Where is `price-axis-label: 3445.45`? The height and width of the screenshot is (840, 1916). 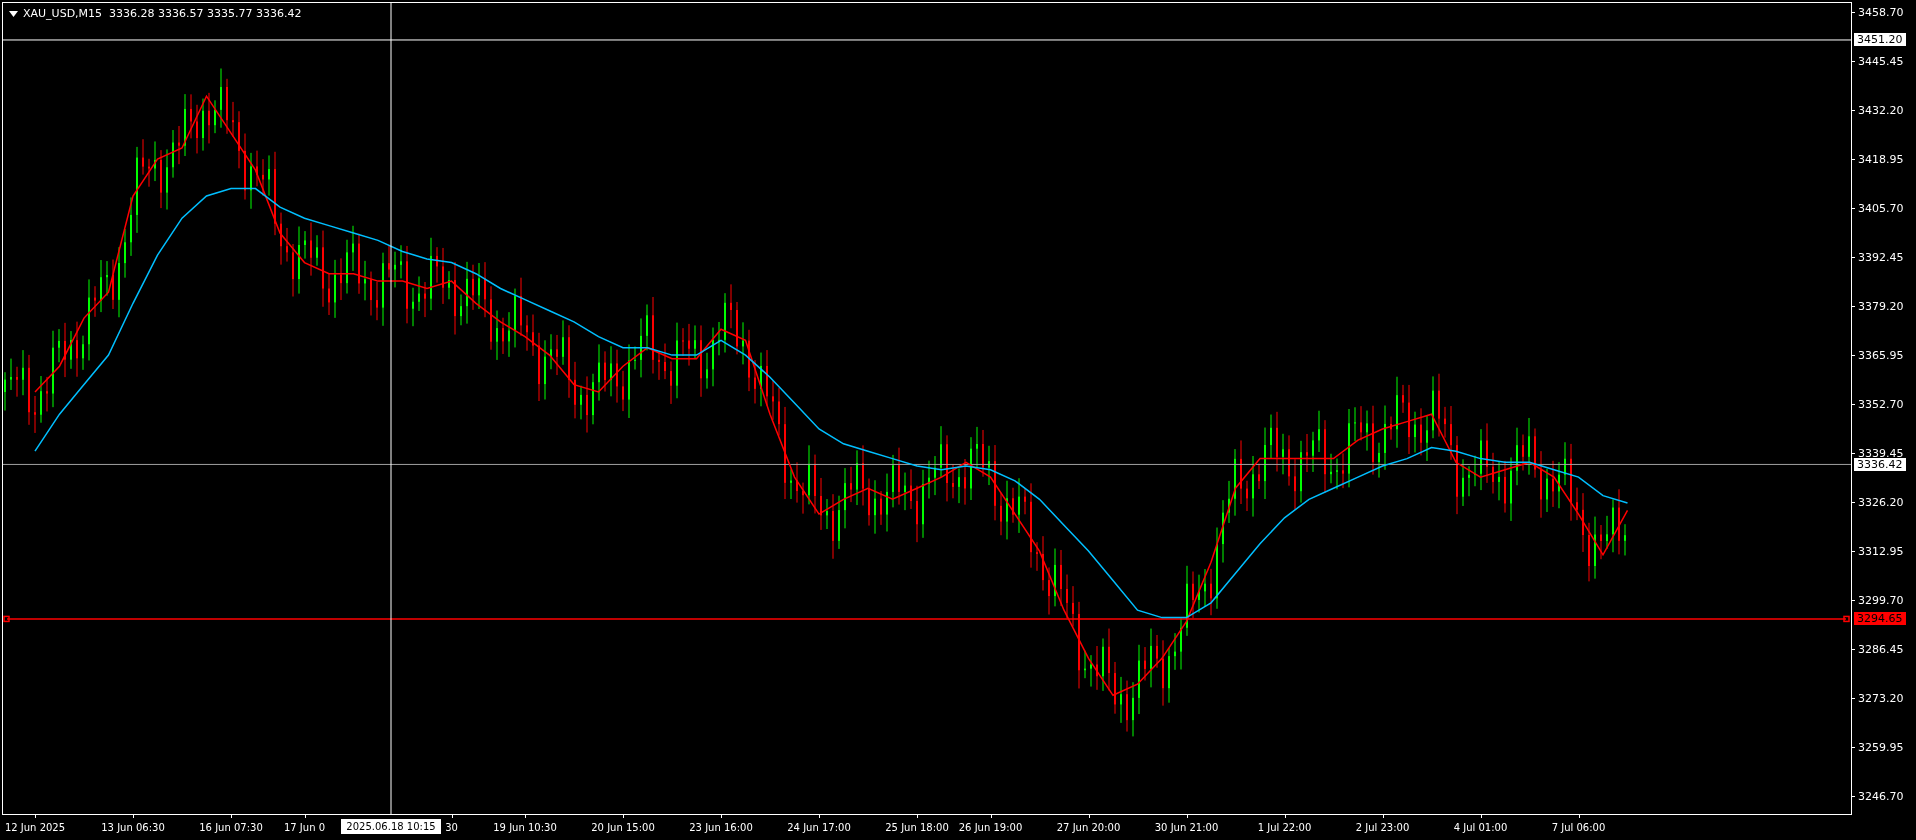 price-axis-label: 3445.45 is located at coordinates (1881, 61).